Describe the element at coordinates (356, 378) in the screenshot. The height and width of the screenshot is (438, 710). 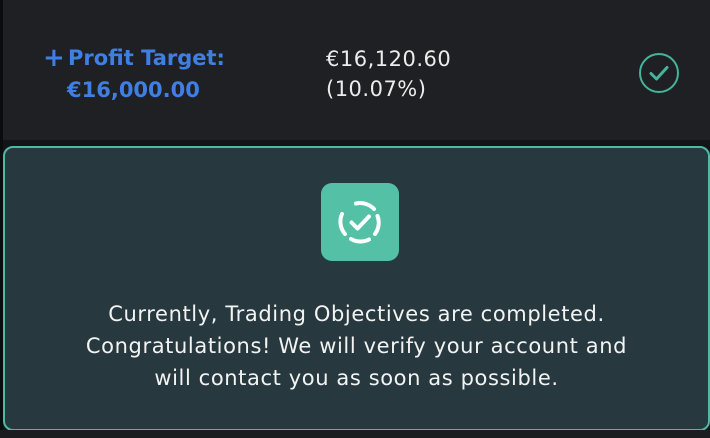
I see `message-line: will contact you as soon as possible.` at that location.